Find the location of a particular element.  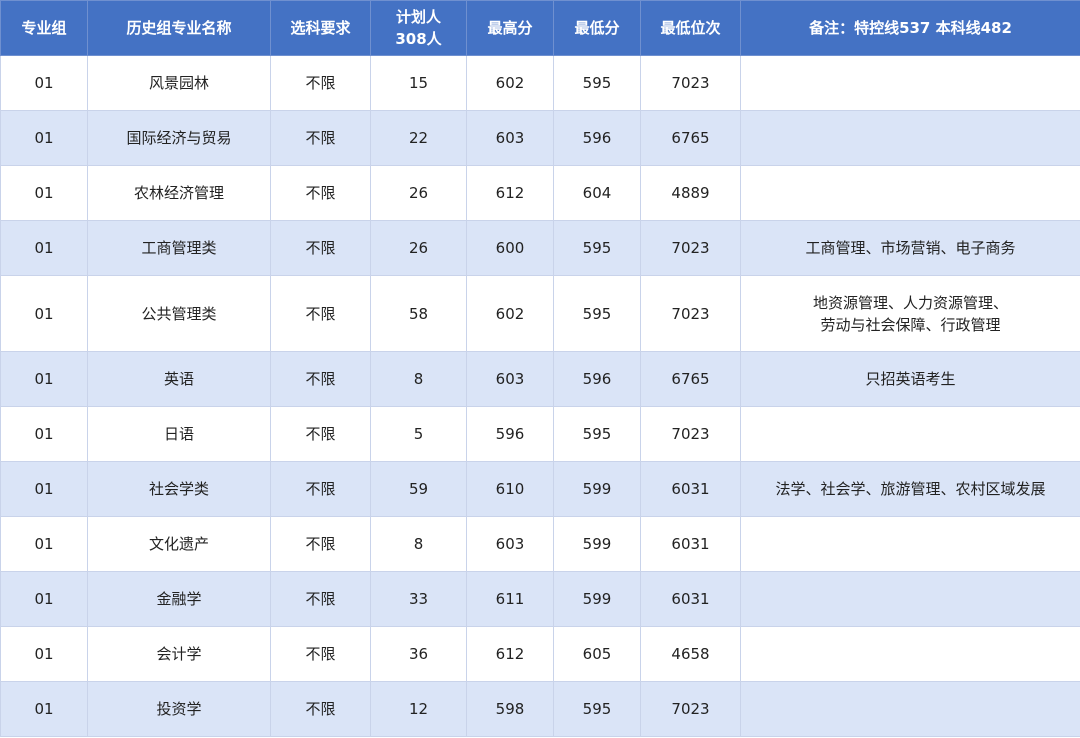

table-row: 01 国际经济与贸易 不限 22 603 596 6765 is located at coordinates (540, 138).